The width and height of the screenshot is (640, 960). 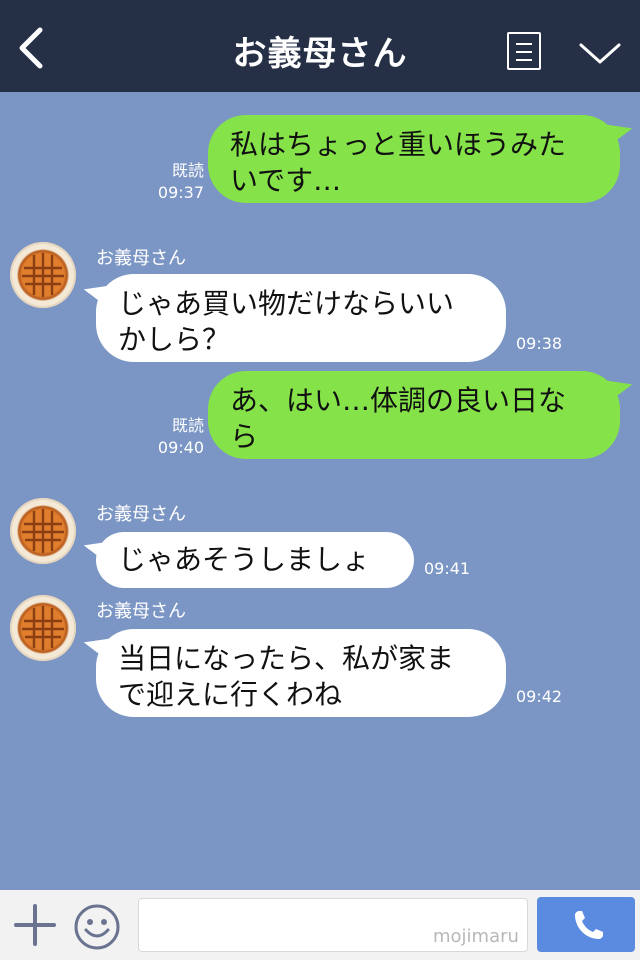 I want to click on message-text-line: じゃあそうしましょ, so click(x=244, y=559).